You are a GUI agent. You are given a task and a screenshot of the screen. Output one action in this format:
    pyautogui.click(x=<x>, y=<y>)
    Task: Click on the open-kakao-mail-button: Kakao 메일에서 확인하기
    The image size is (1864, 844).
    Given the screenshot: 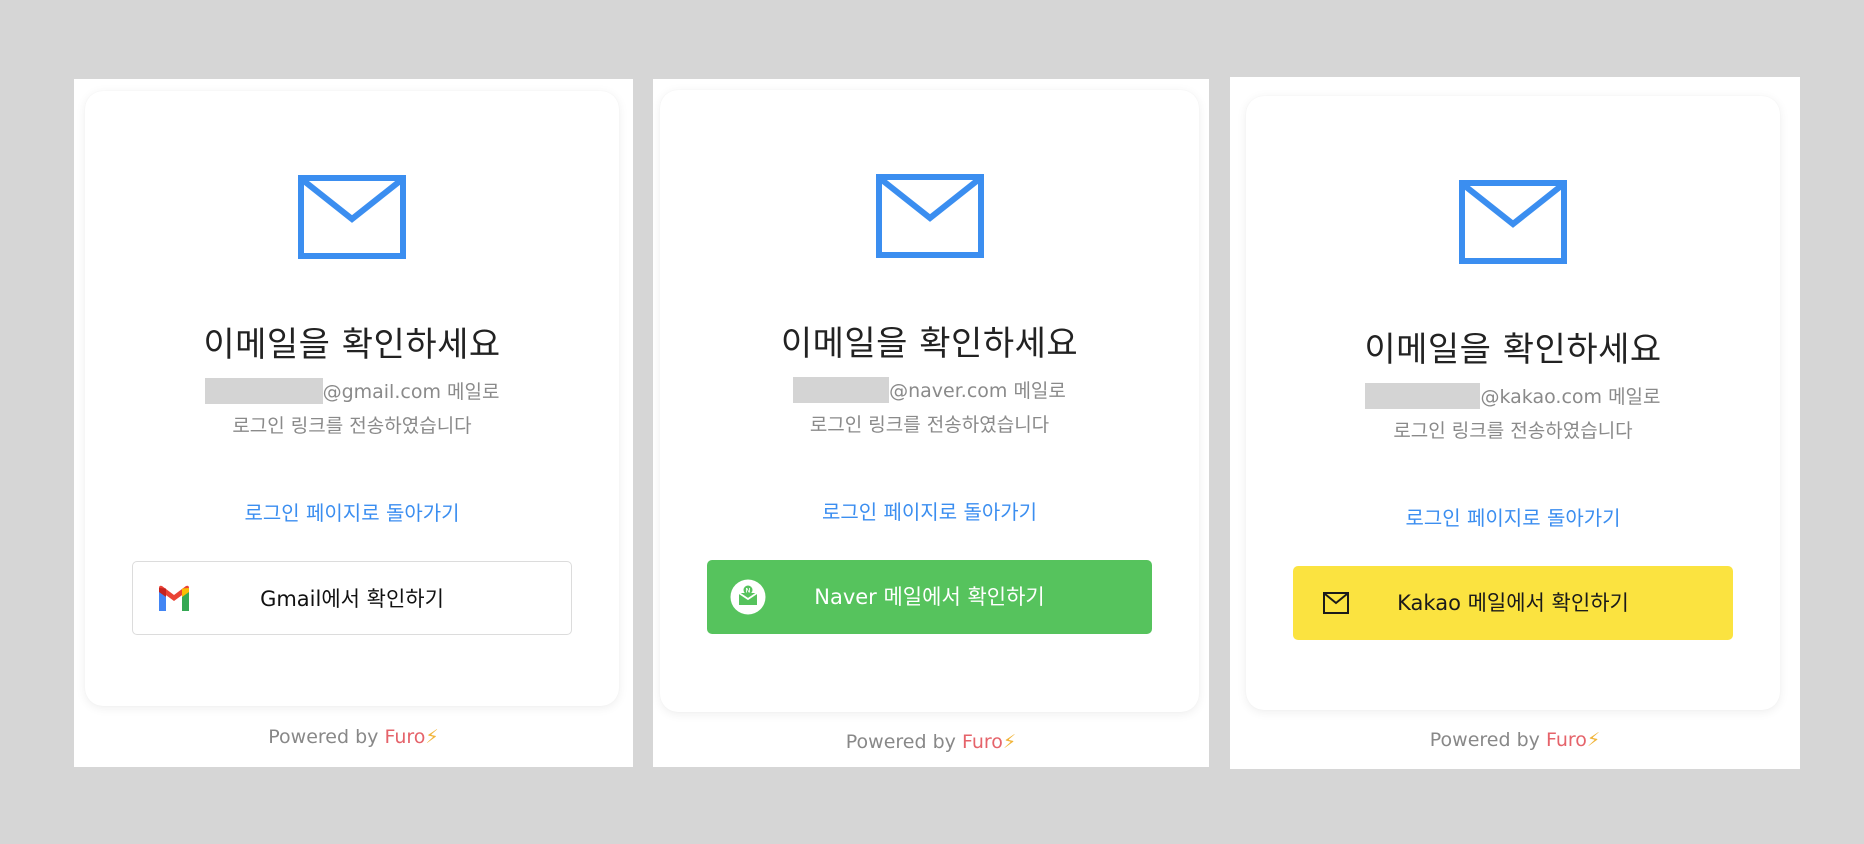 What is the action you would take?
    pyautogui.click(x=1513, y=603)
    